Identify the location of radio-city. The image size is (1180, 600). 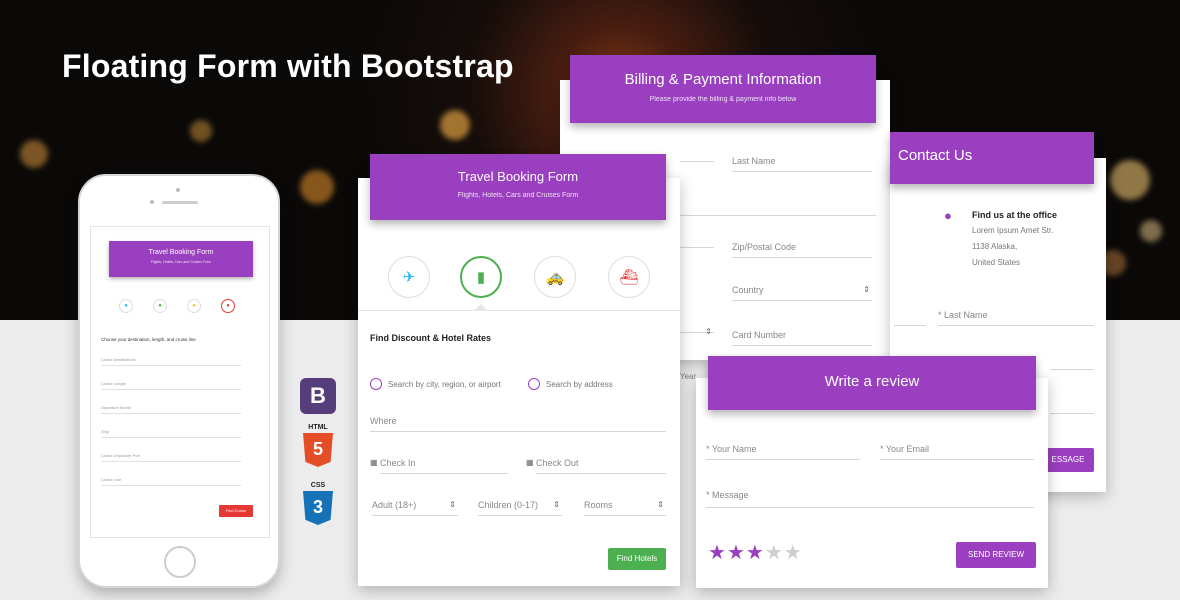
(376, 384).